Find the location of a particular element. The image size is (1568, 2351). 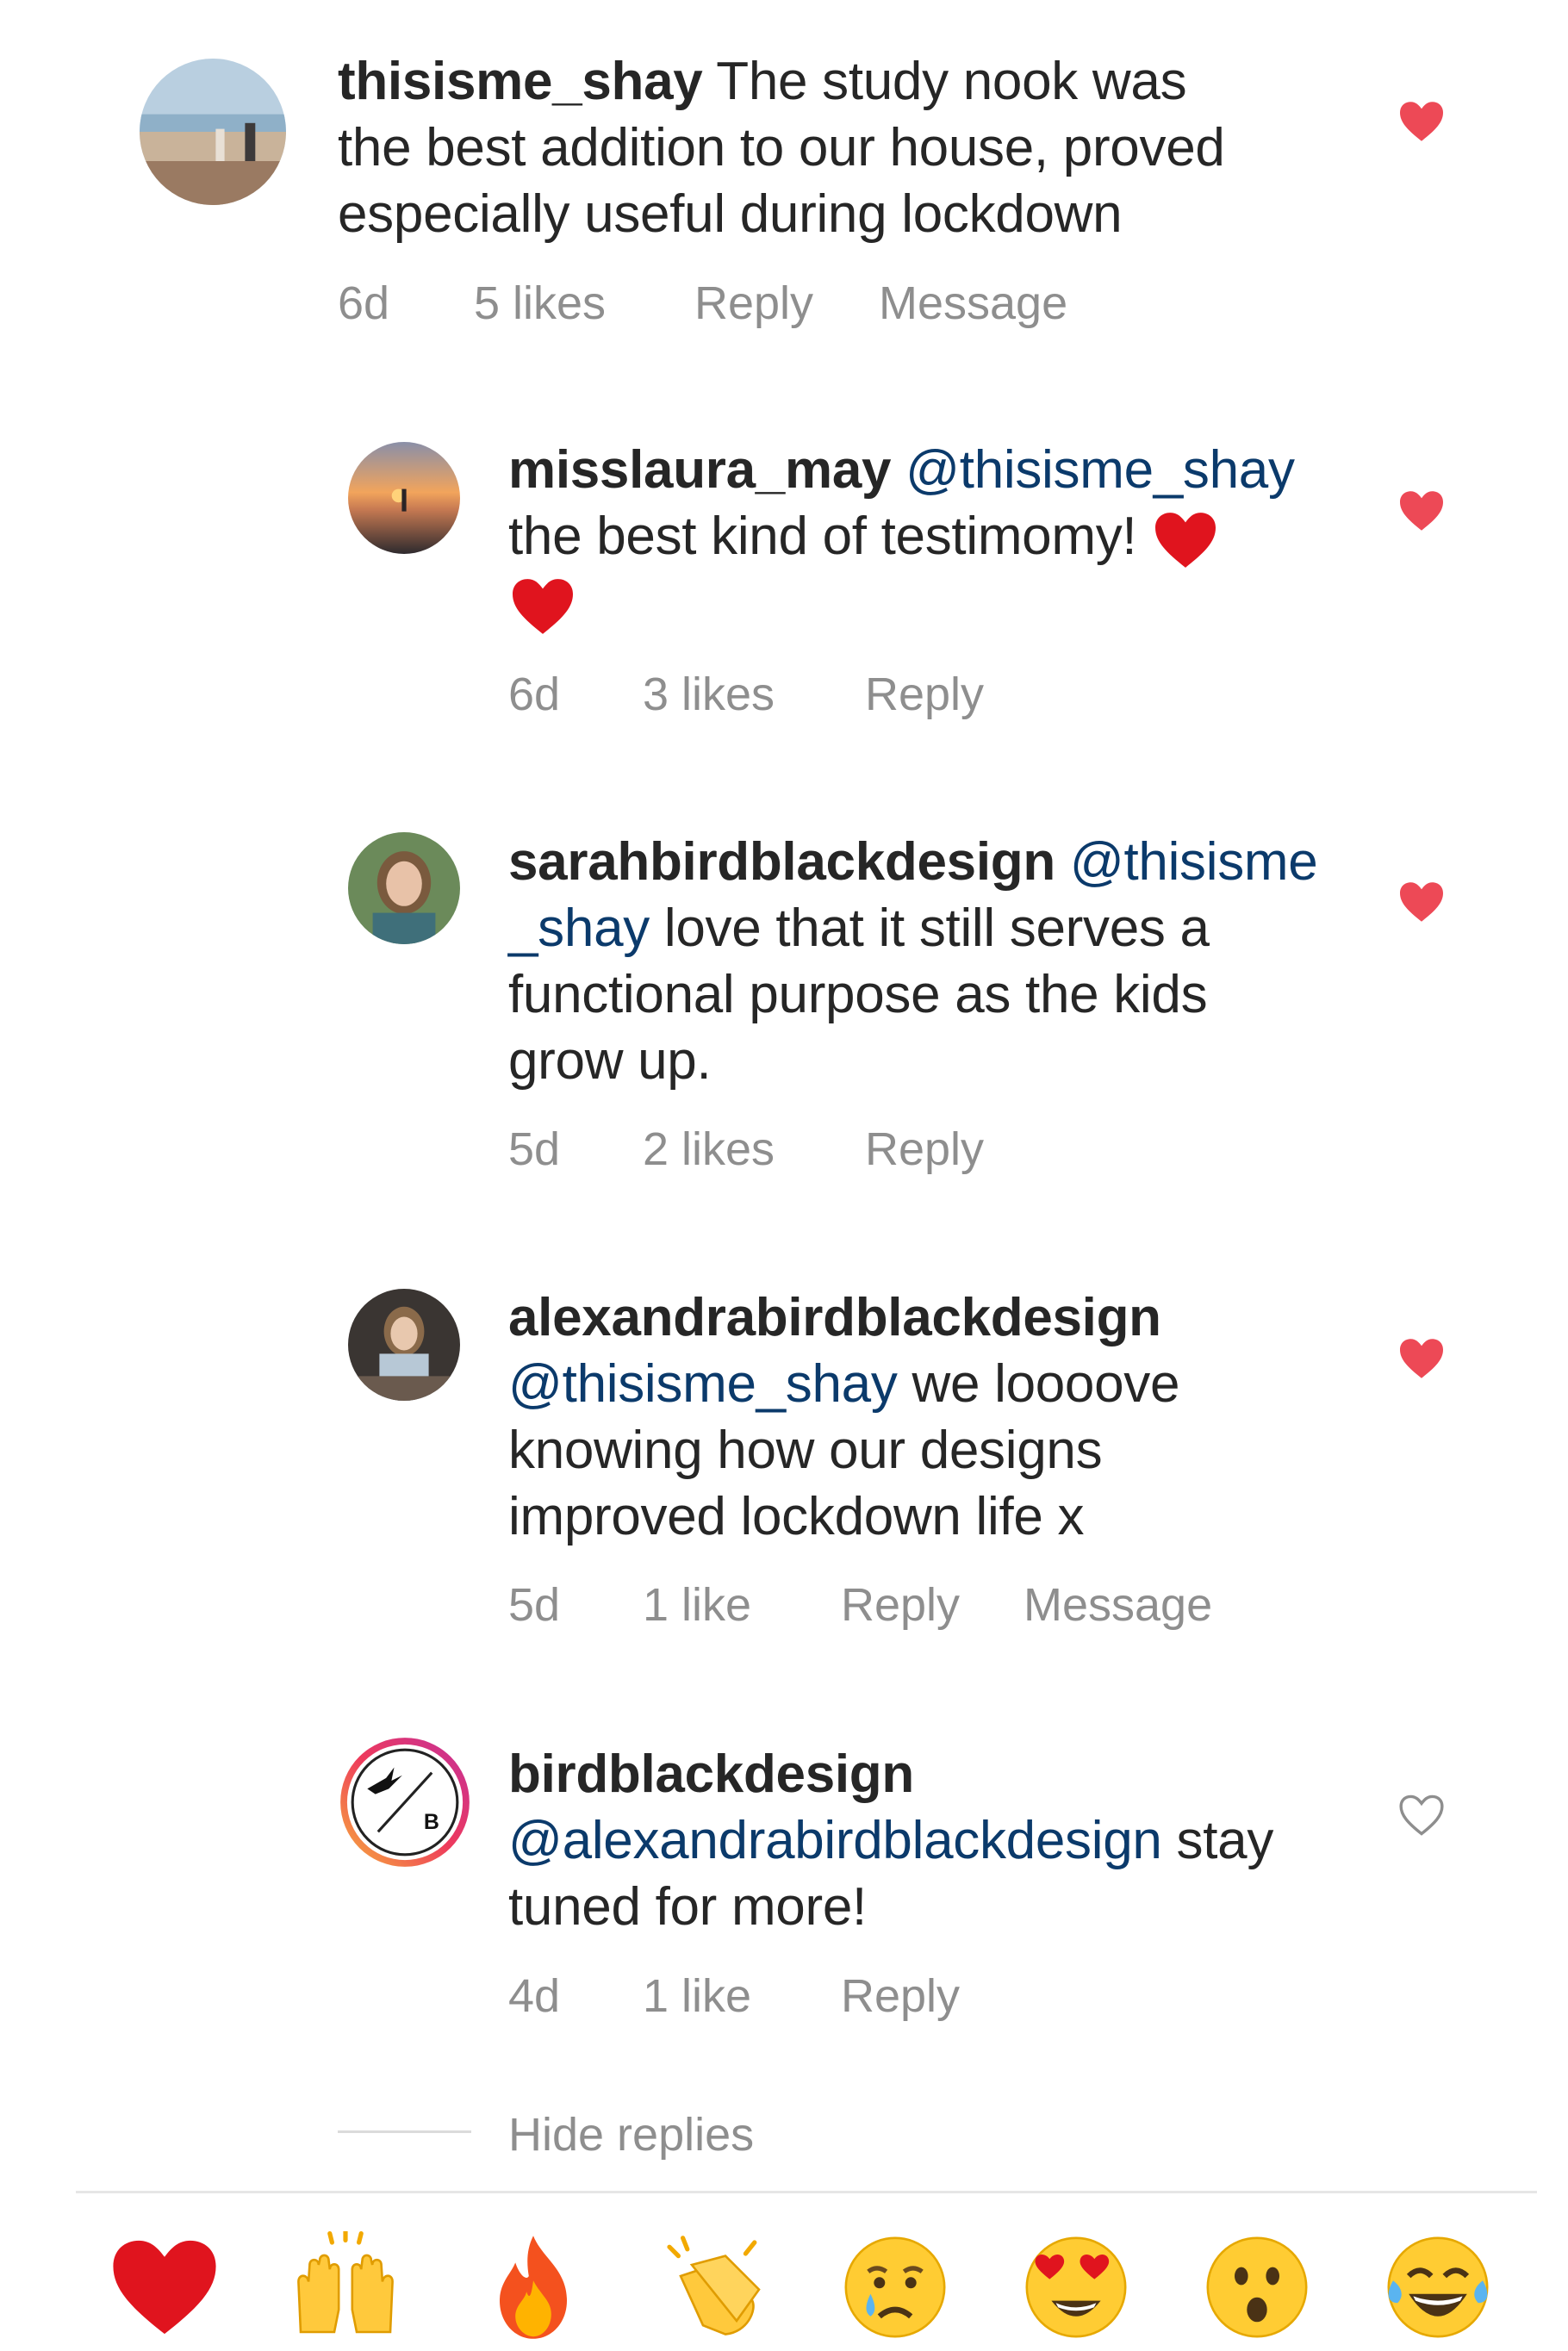

comment-meta: 4d 1 like Reply is located at coordinates (853, 1996).